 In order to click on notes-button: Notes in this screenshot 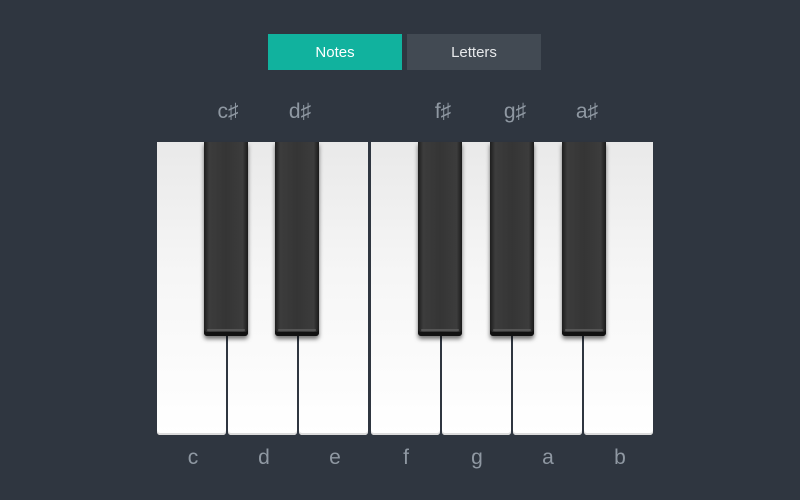, I will do `click(335, 52)`.